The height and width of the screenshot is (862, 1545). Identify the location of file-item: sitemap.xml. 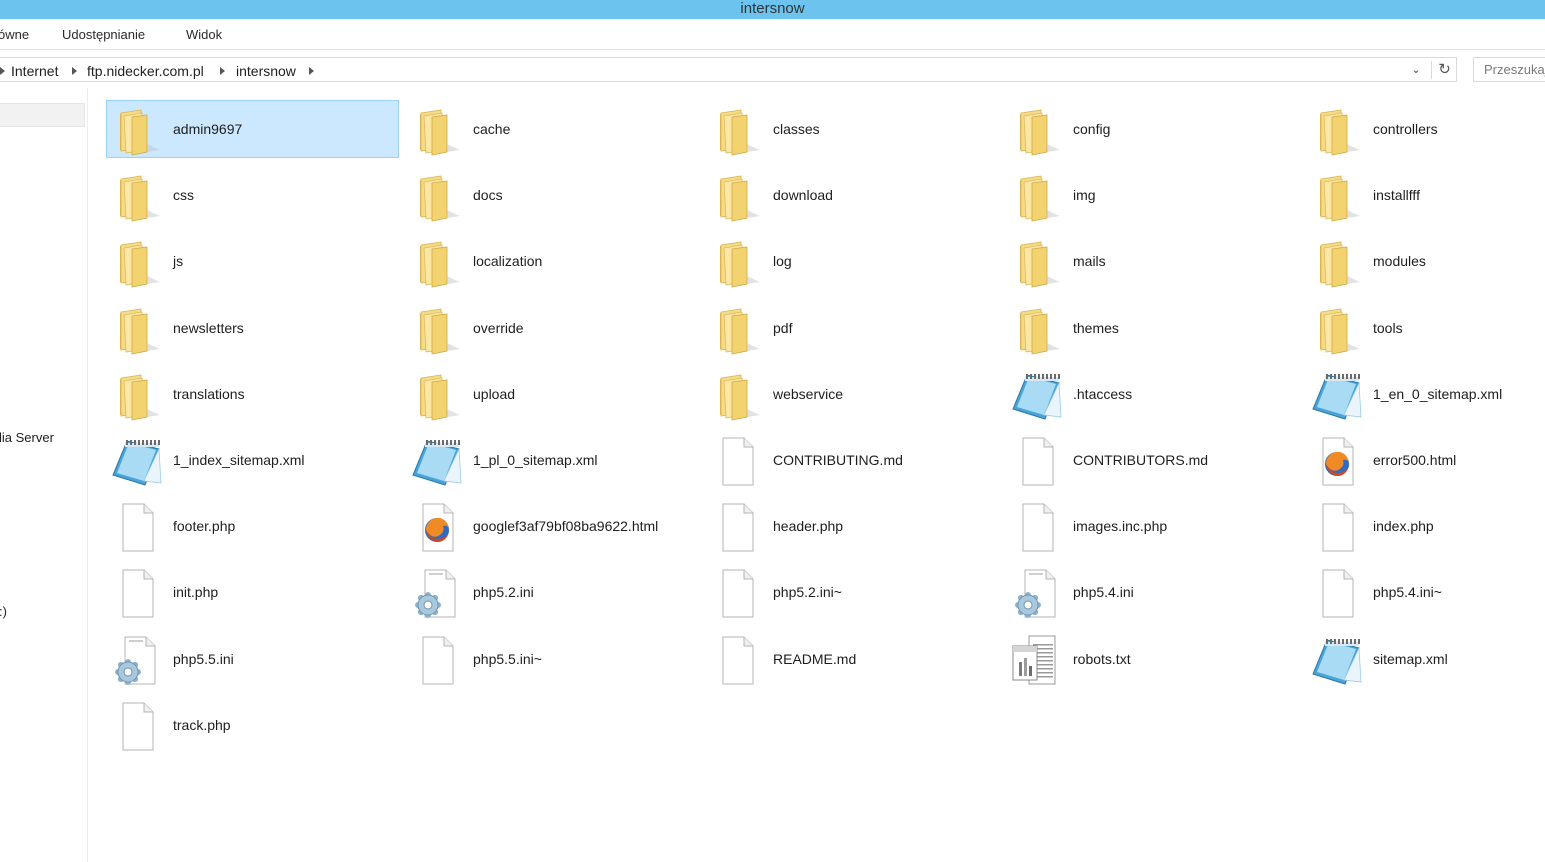
(1425, 659).